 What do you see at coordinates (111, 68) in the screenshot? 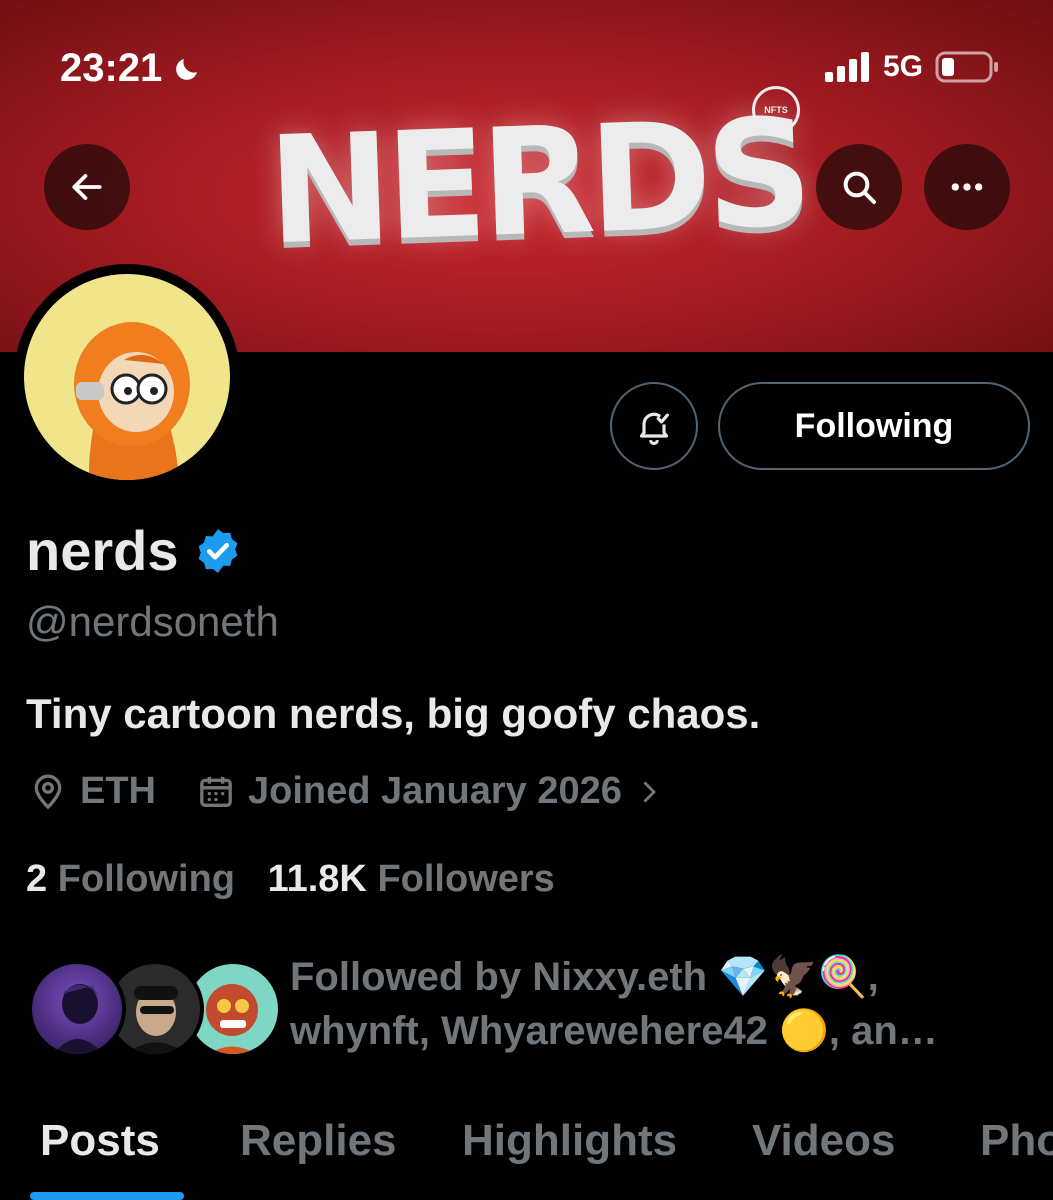
I see `status-time: 23:21` at bounding box center [111, 68].